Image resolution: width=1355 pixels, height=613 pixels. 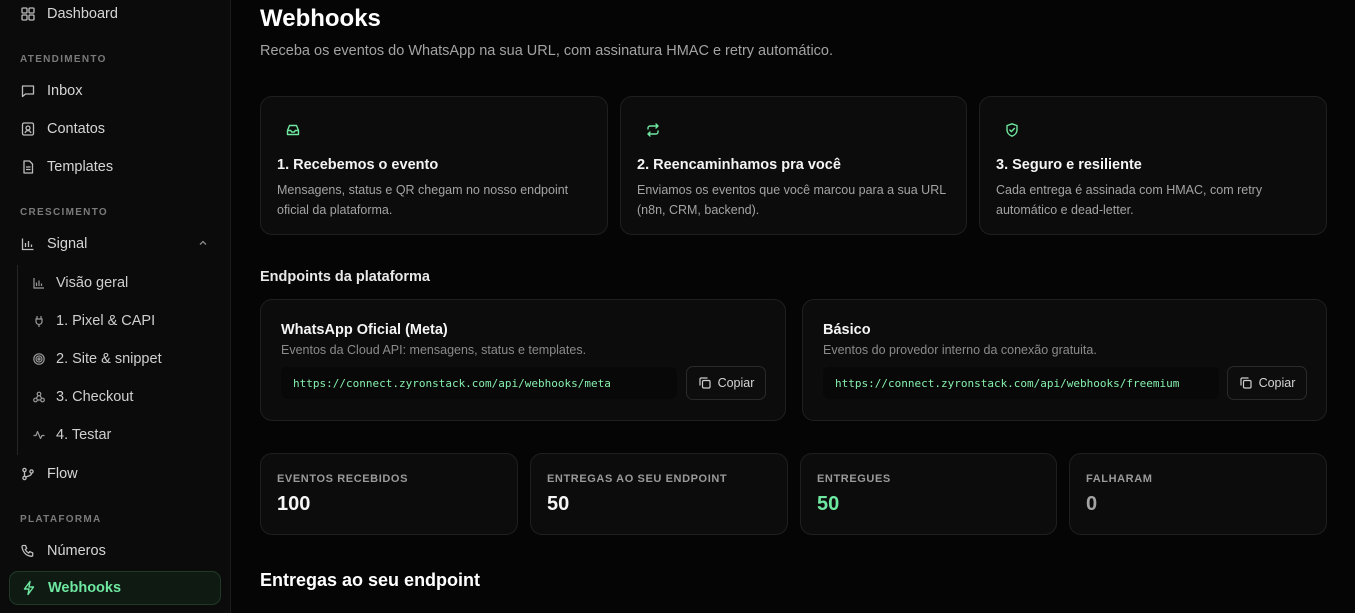 What do you see at coordinates (115, 129) in the screenshot?
I see `sidebar-item-contatos: Contatos` at bounding box center [115, 129].